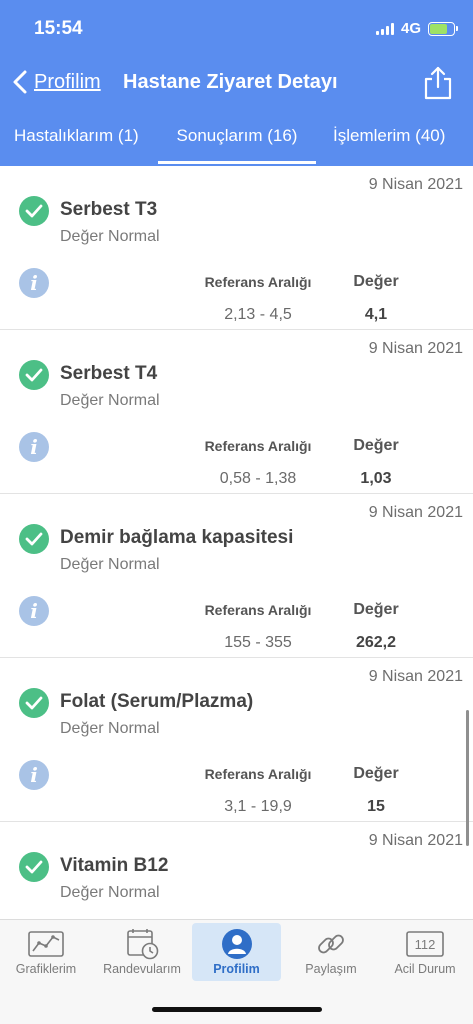 This screenshot has width=473, height=1024. Describe the element at coordinates (443, 28) in the screenshot. I see `battery-icon` at that location.